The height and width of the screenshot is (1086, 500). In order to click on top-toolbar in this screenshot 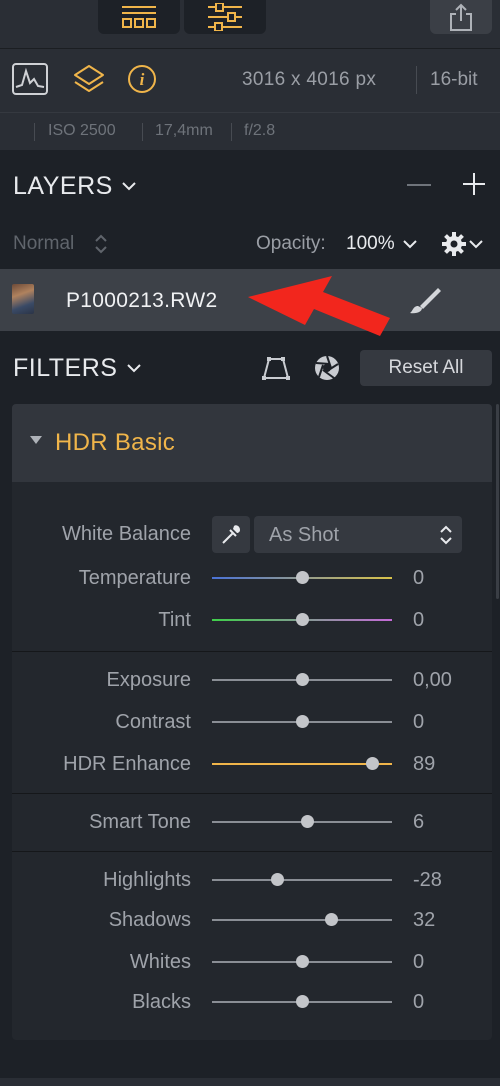, I will do `click(250, 24)`.